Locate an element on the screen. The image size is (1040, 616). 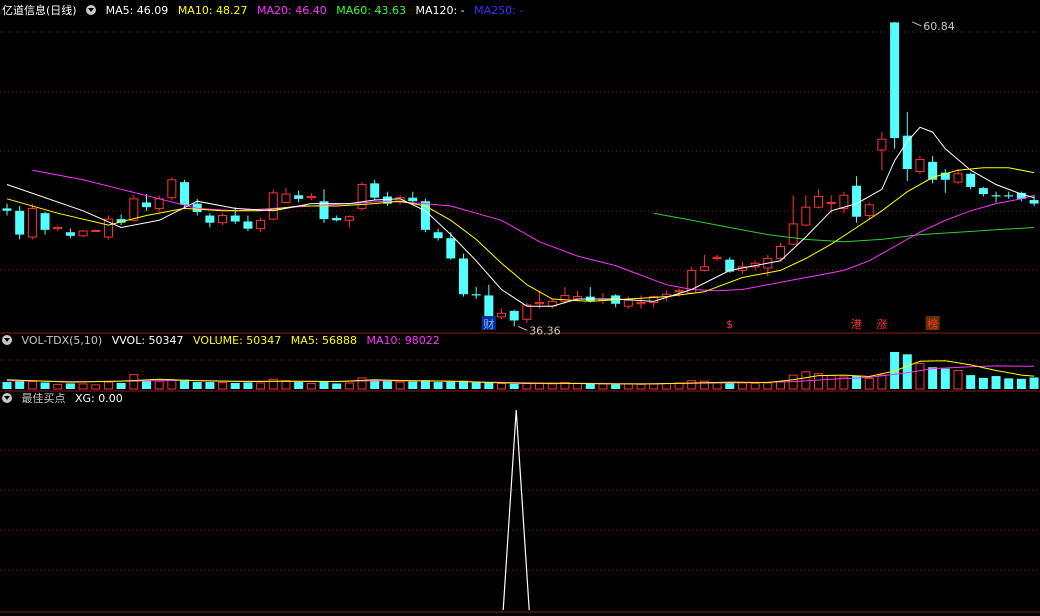
xg-signal-line is located at coordinates (516, 510).